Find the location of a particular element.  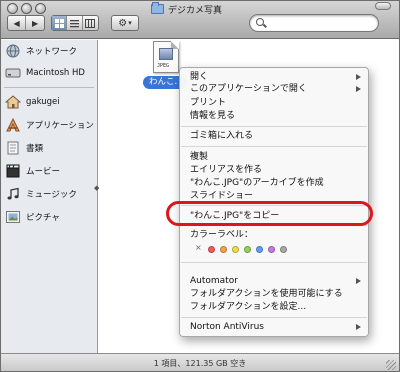

sidebar-item-label: ミュージック is located at coordinates (51, 194).